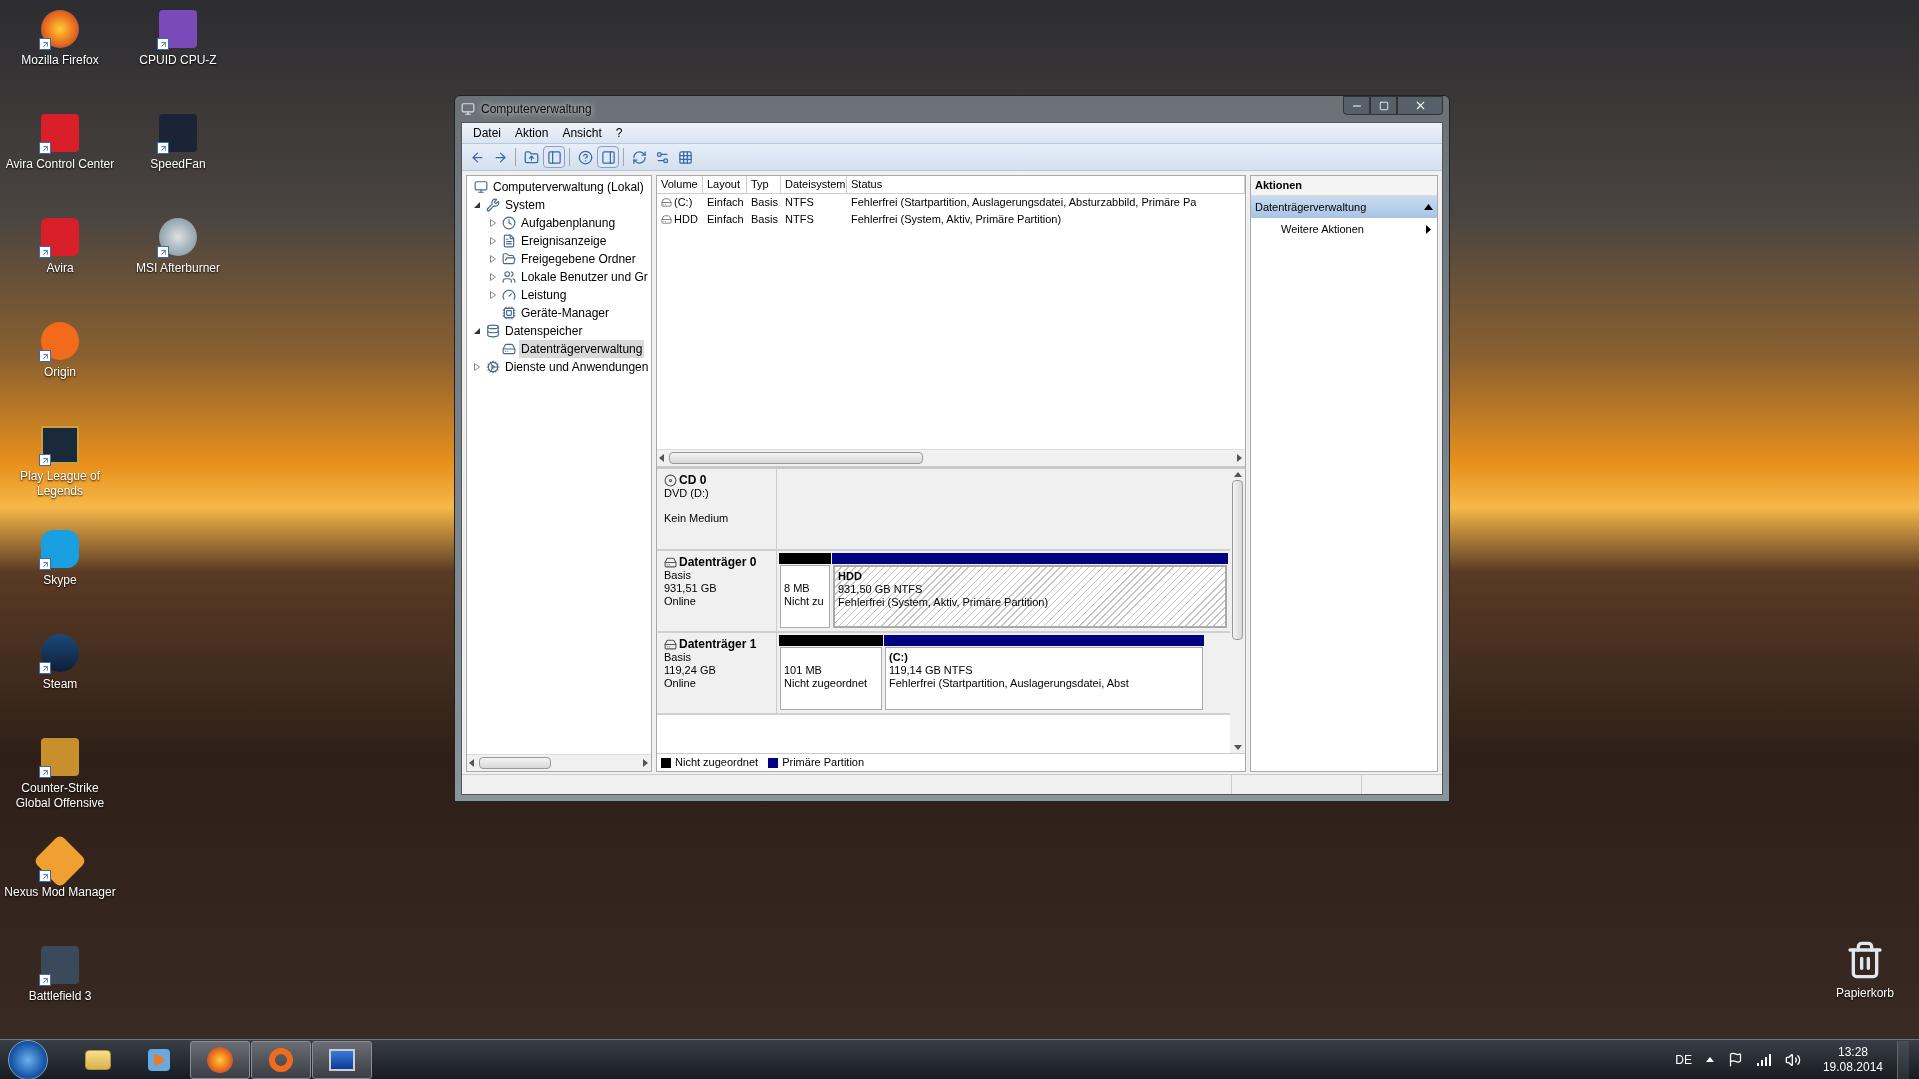 Image resolution: width=1919 pixels, height=1079 pixels. Describe the element at coordinates (564, 241) in the screenshot. I see `tree-item: Ereignisanzeige` at that location.